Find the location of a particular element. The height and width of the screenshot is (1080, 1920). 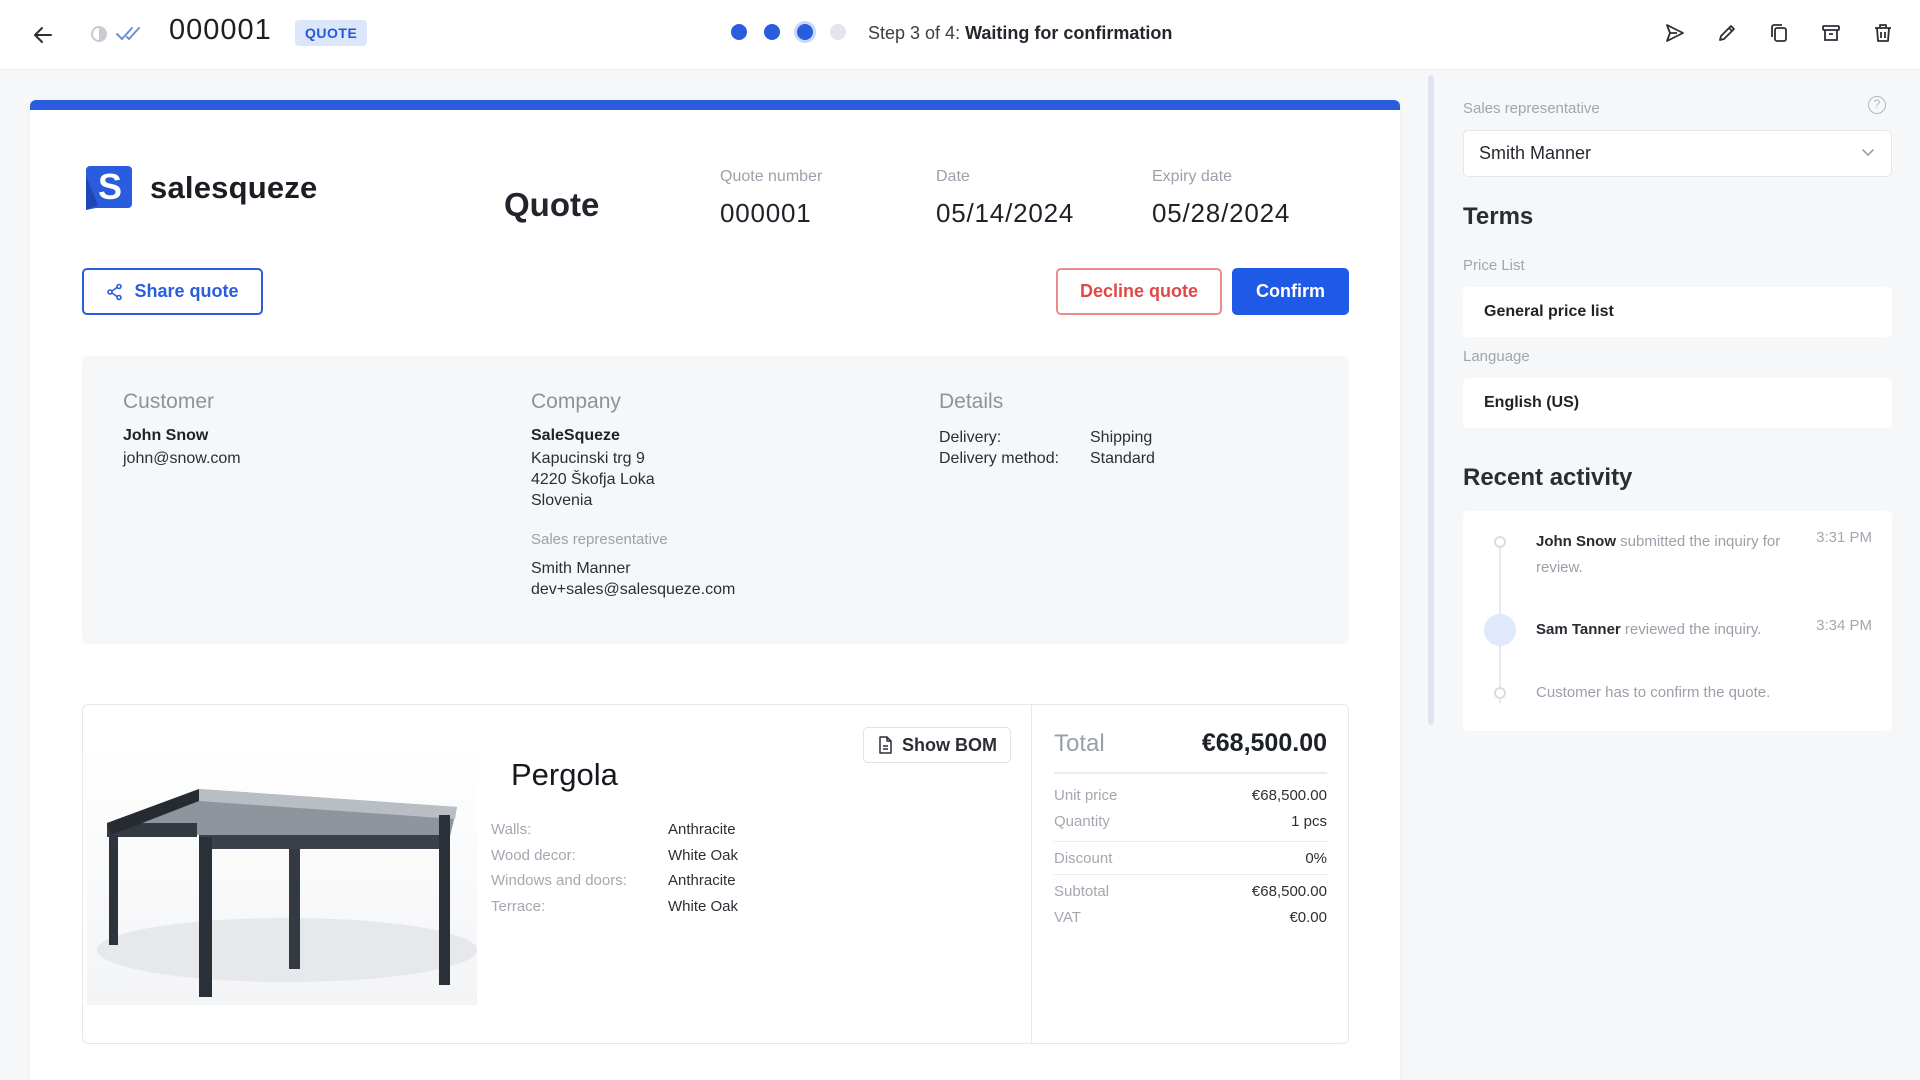

share-quote-label: Share quote is located at coordinates (186, 291).